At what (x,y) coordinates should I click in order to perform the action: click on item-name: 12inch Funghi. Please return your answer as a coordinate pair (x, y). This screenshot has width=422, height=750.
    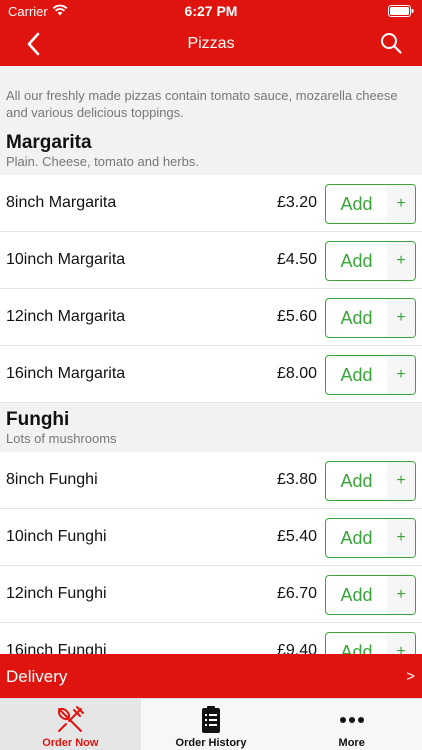
    Looking at the image, I should click on (56, 593).